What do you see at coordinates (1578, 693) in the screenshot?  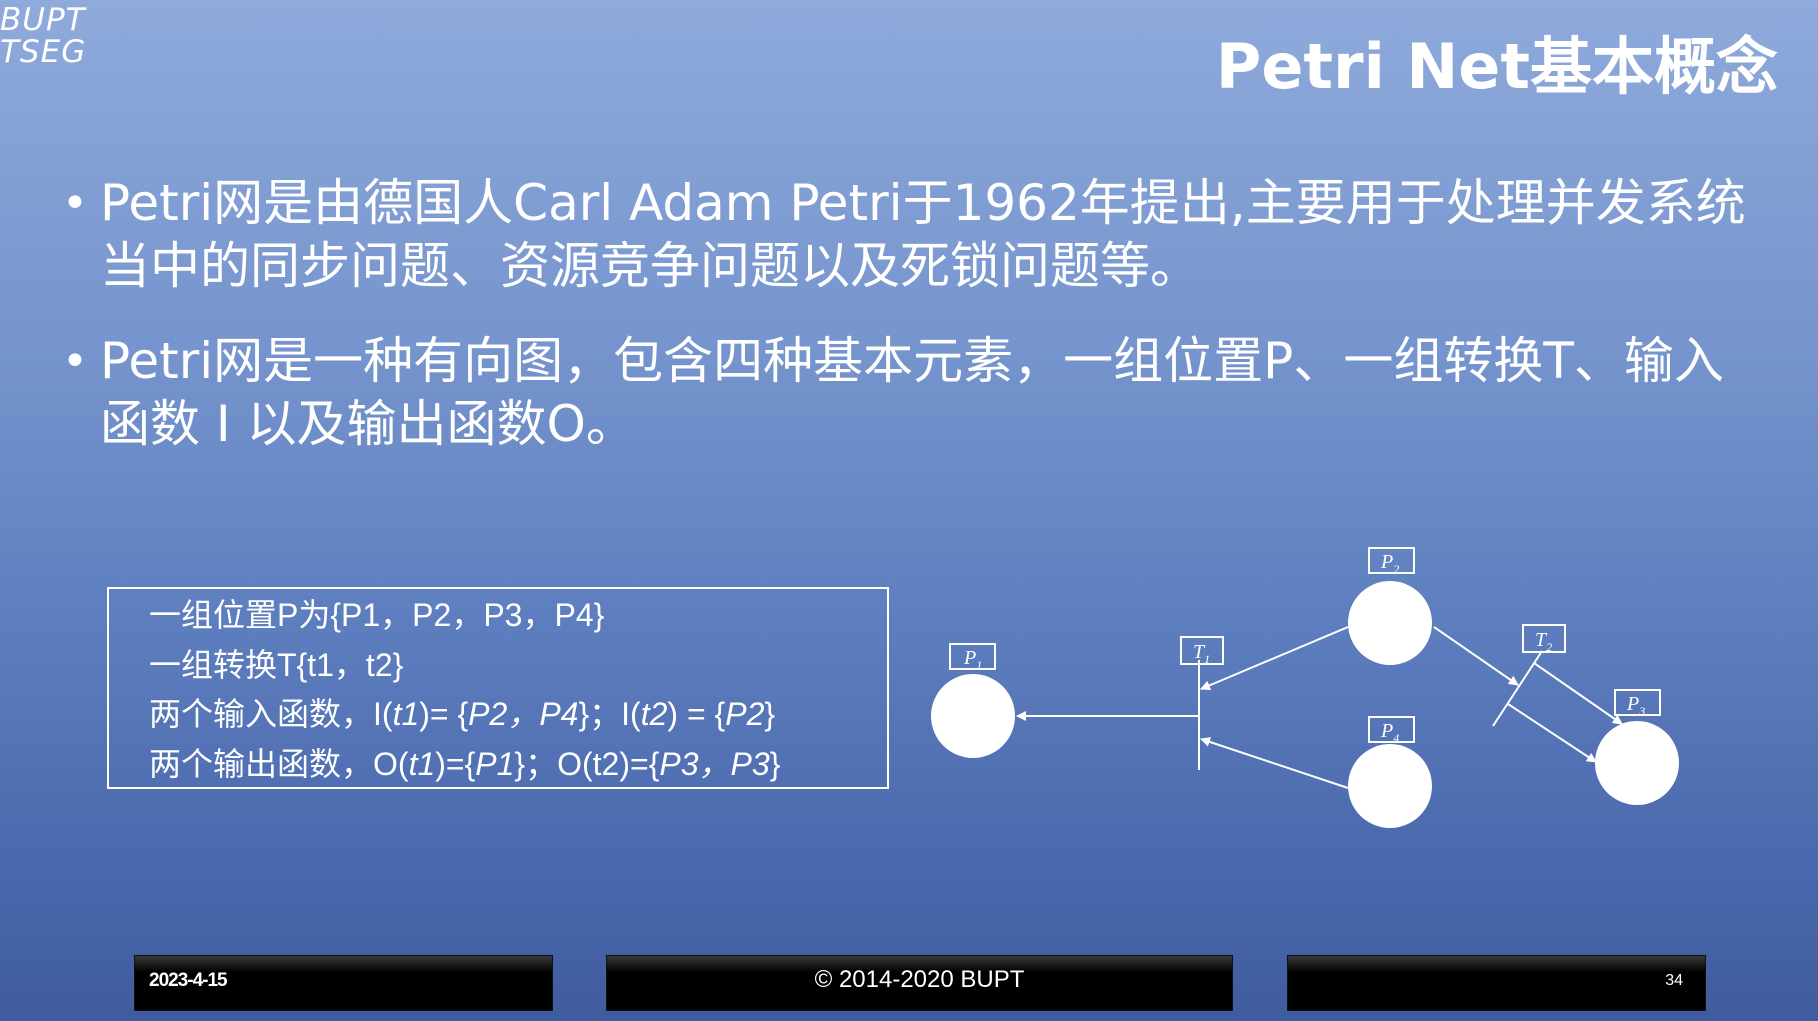 I see `arc-t2-to-p3-upper` at bounding box center [1578, 693].